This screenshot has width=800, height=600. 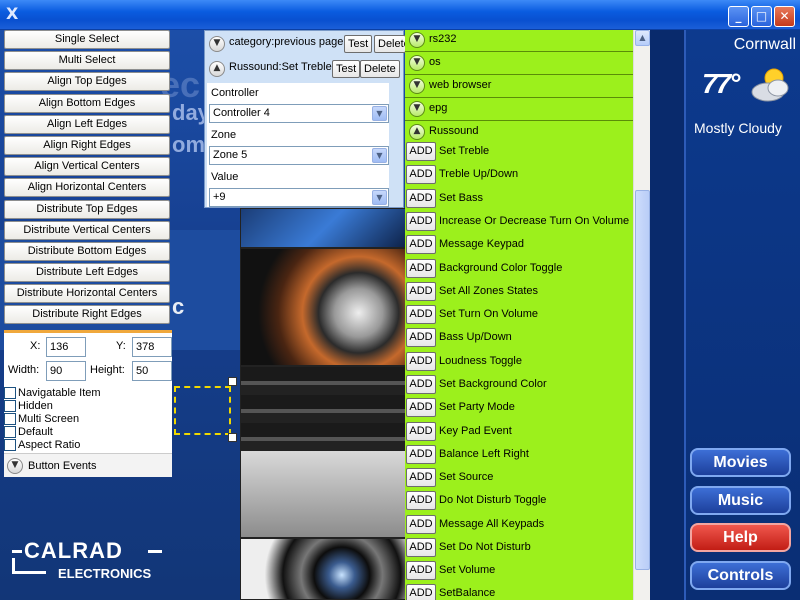 What do you see at coordinates (87, 251) in the screenshot?
I see `distribute-bottom-edges-button: Distribute Bottom Edges` at bounding box center [87, 251].